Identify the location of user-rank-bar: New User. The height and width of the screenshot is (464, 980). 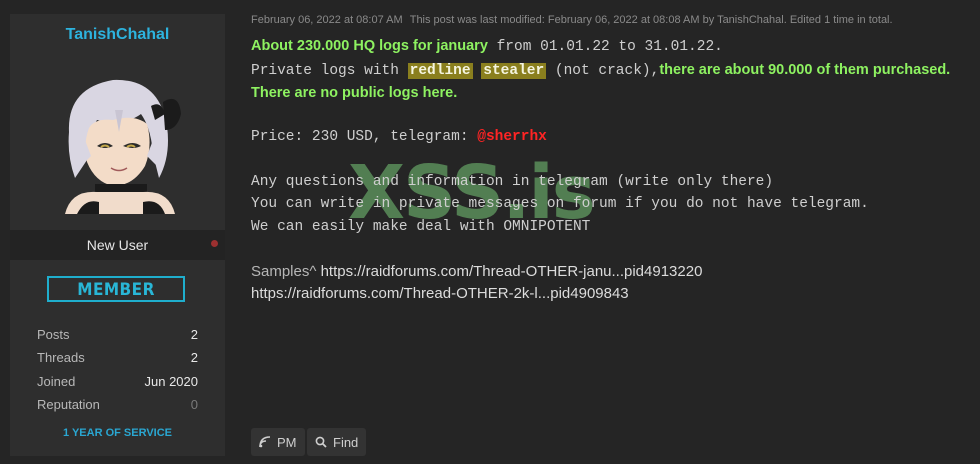
(117, 245).